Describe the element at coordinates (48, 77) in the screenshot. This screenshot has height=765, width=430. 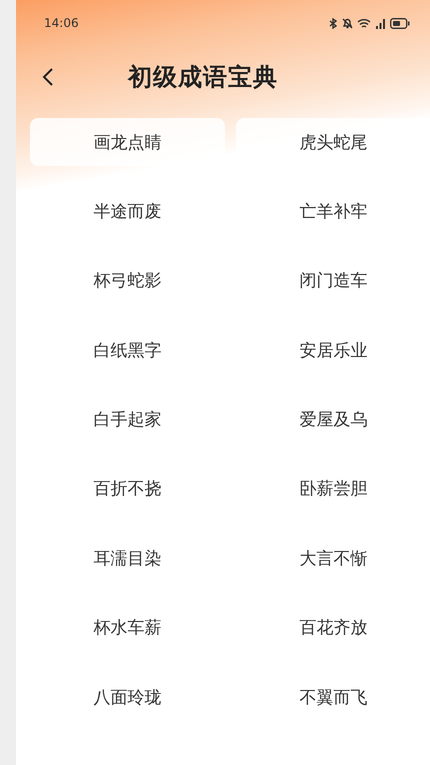
I see `back-icon` at that location.